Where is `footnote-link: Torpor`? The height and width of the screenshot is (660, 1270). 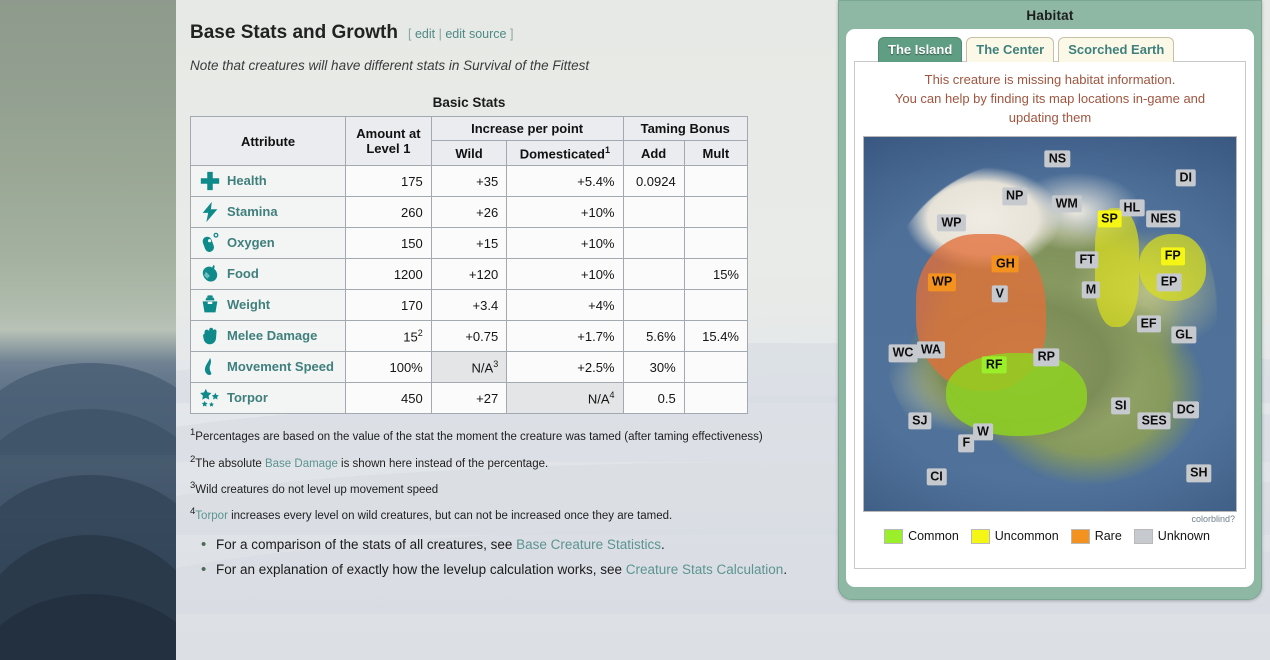 footnote-link: Torpor is located at coordinates (211, 516).